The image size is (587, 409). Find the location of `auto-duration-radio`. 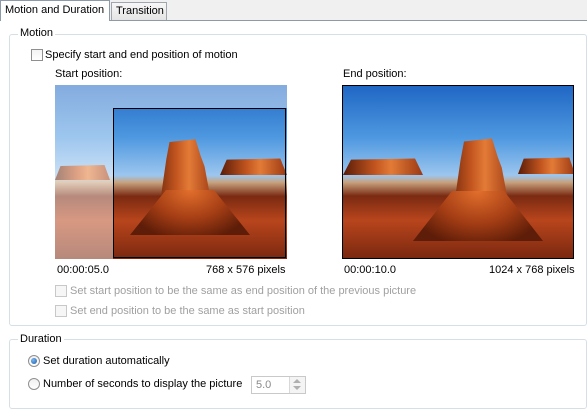

auto-duration-radio is located at coordinates (34, 361).